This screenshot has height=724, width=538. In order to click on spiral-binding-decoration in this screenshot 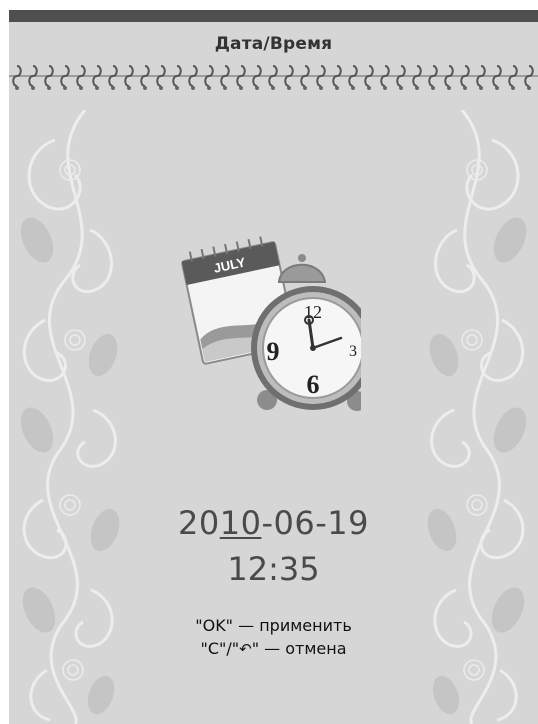, I will do `click(273, 77)`.